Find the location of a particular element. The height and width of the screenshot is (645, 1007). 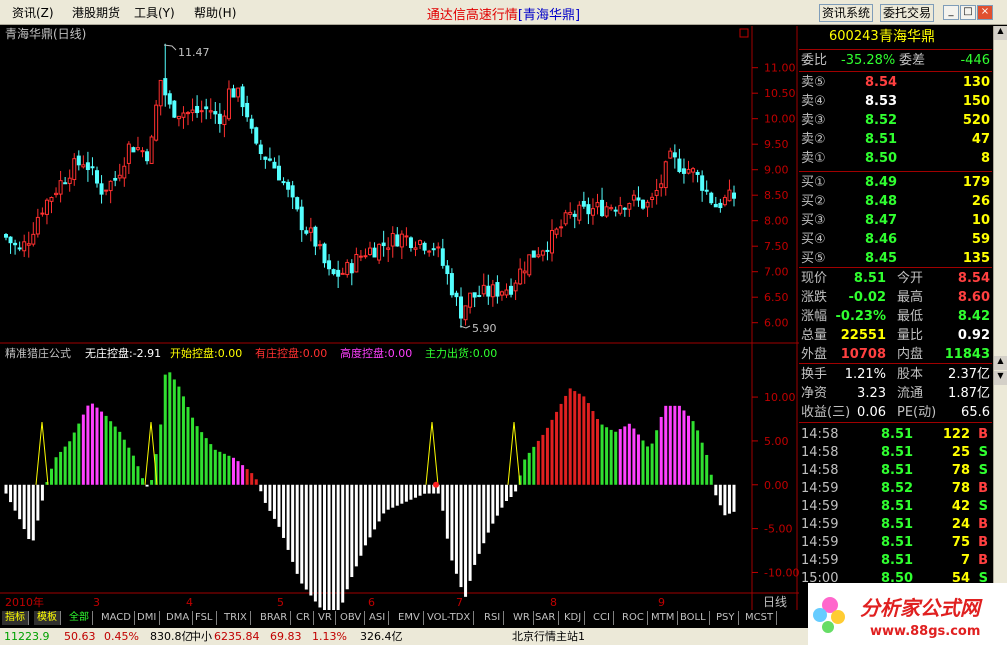

tick-time: 14:58 is located at coordinates (820, 470).